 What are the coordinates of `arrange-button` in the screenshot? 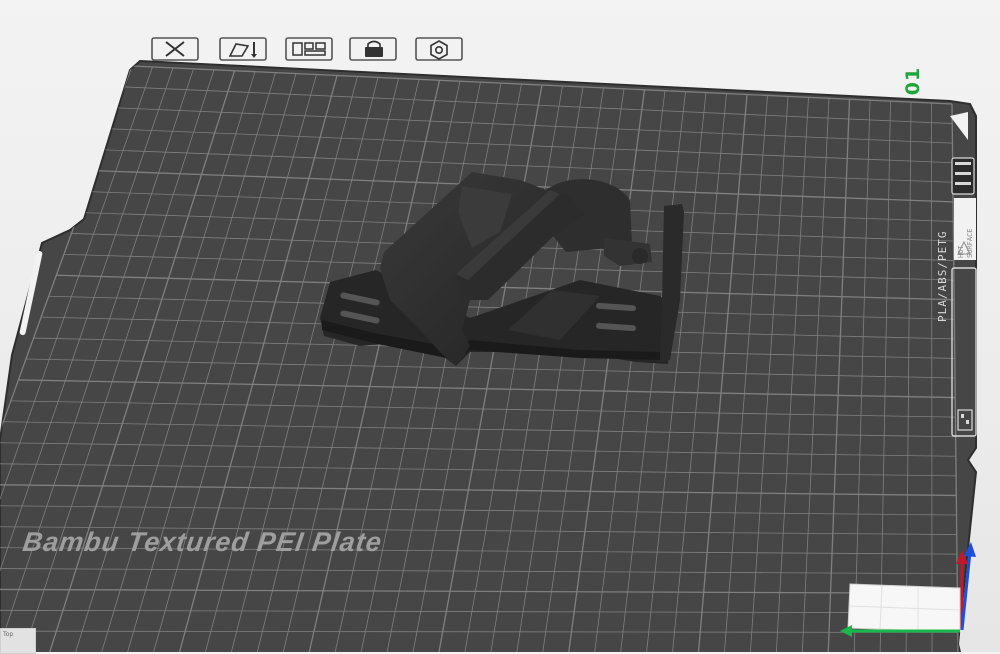 It's located at (309, 50).